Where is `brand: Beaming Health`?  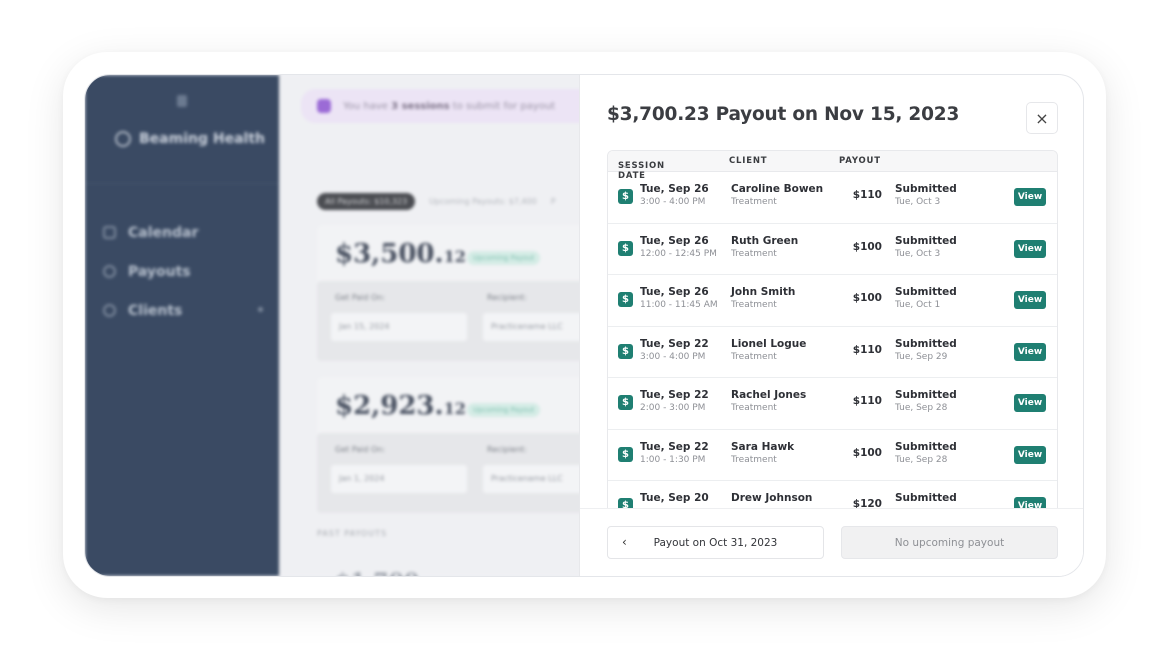
brand: Beaming Health is located at coordinates (190, 139).